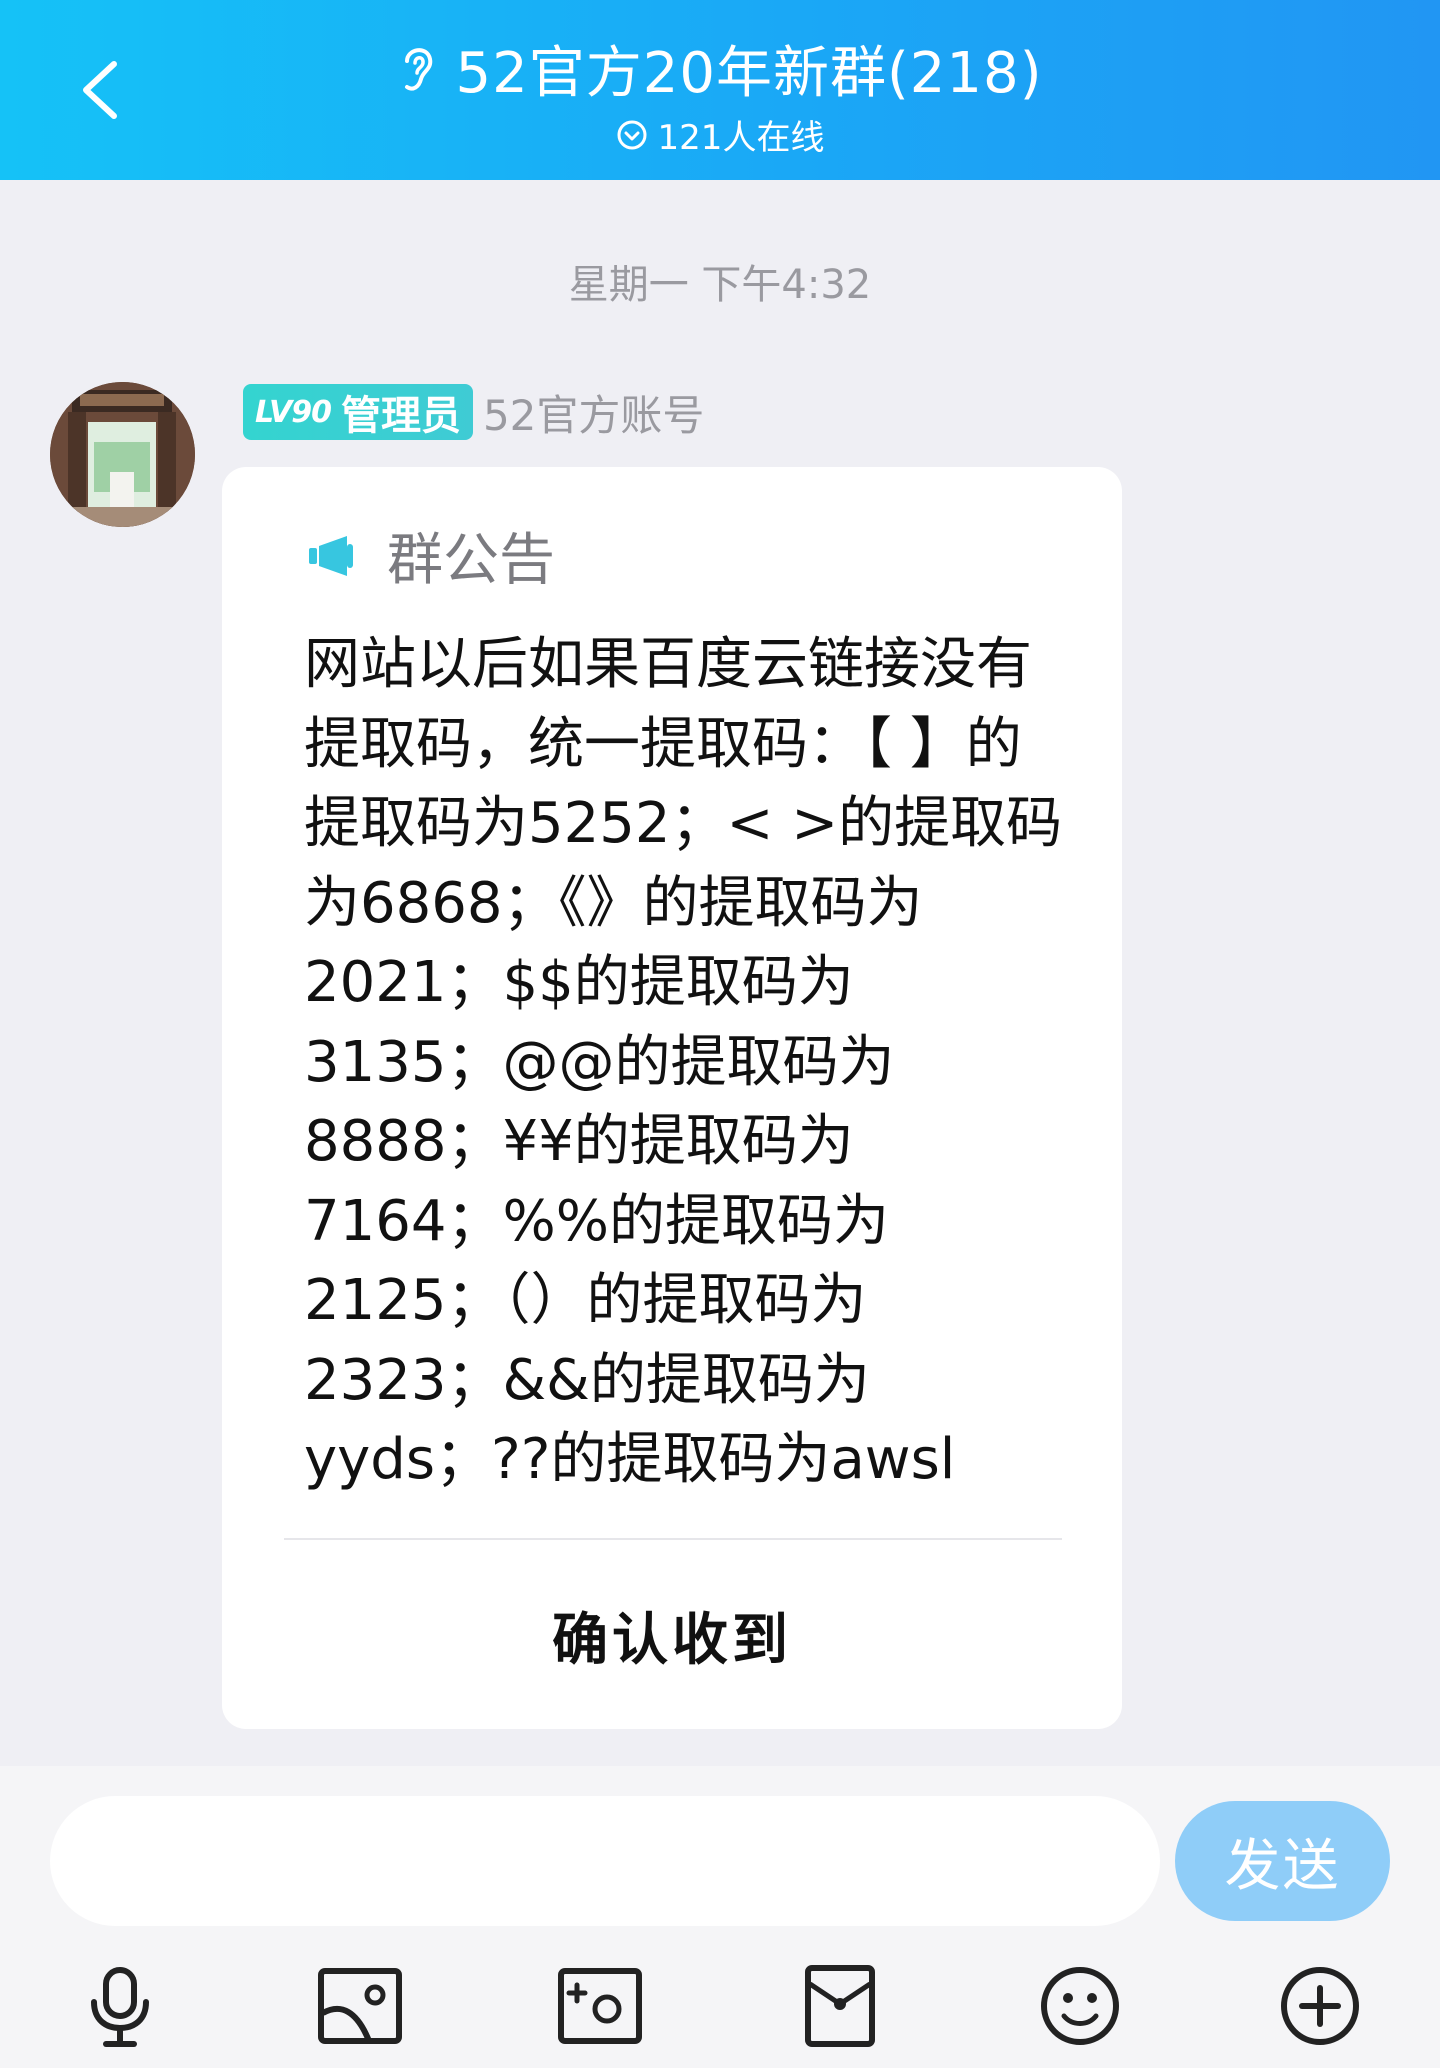  What do you see at coordinates (579, 1141) in the screenshot?
I see `announcement-line: 8888；¥¥的提取码为` at bounding box center [579, 1141].